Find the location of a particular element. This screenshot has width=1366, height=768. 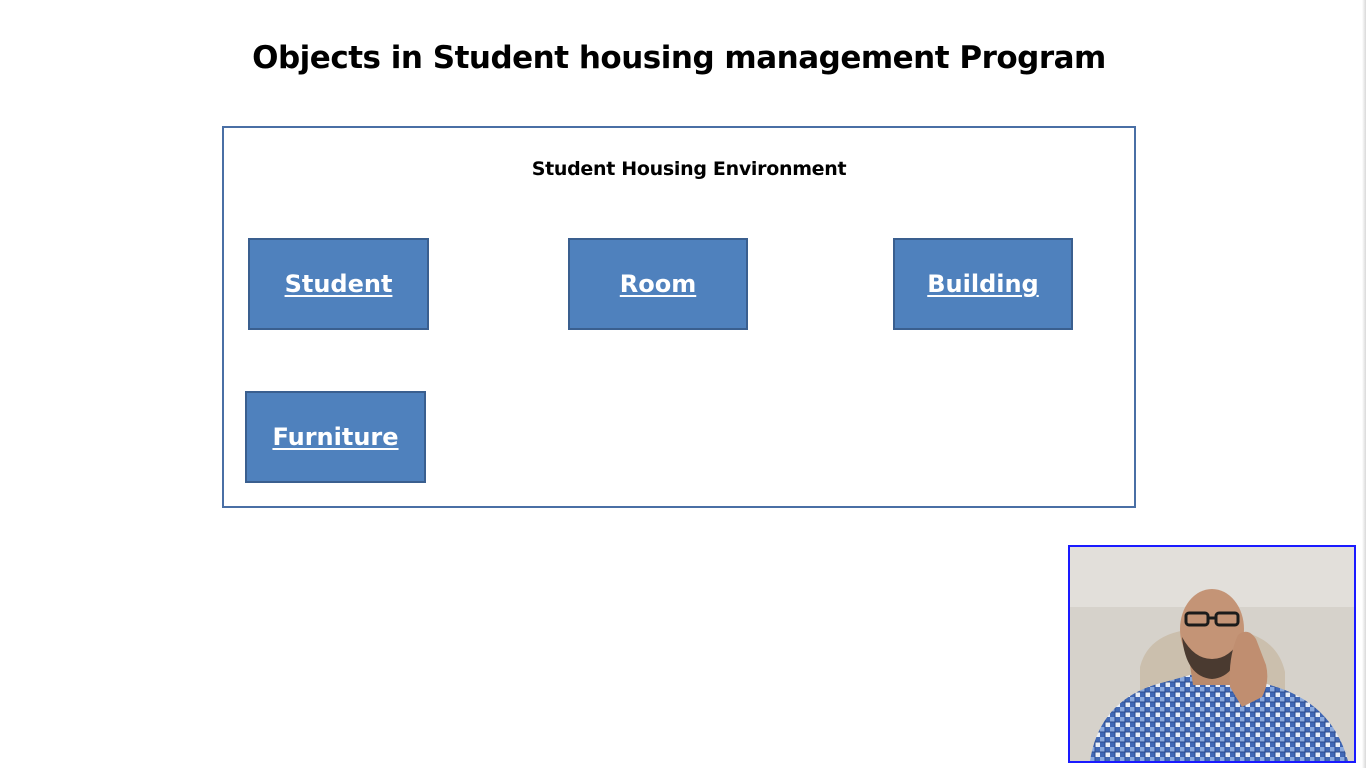

object-building-label: Building is located at coordinates (983, 284).